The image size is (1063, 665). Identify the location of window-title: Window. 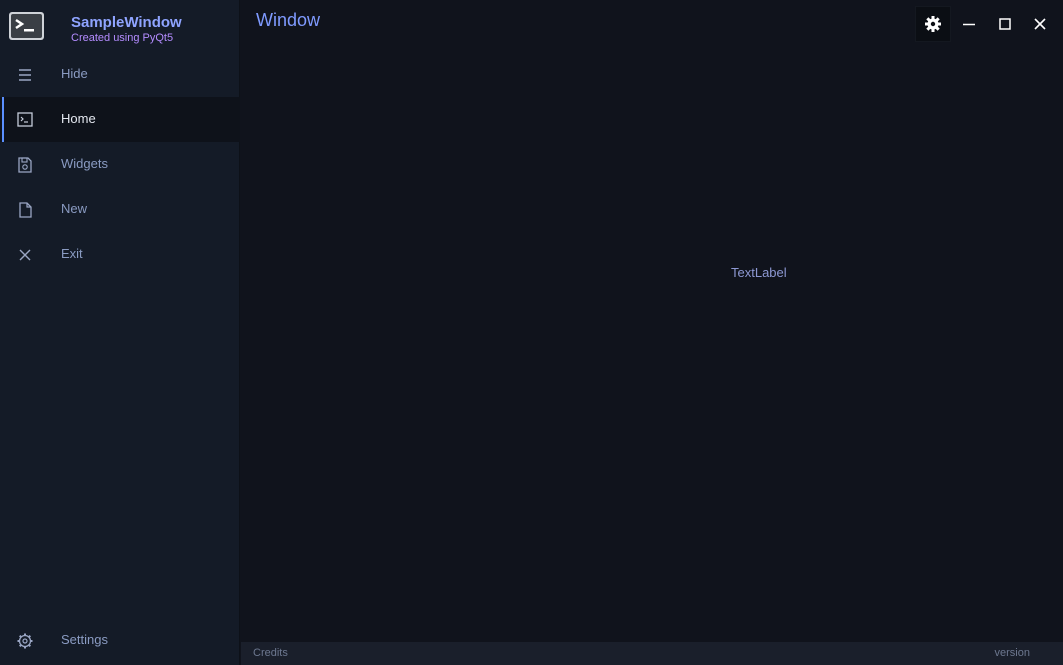
(288, 20).